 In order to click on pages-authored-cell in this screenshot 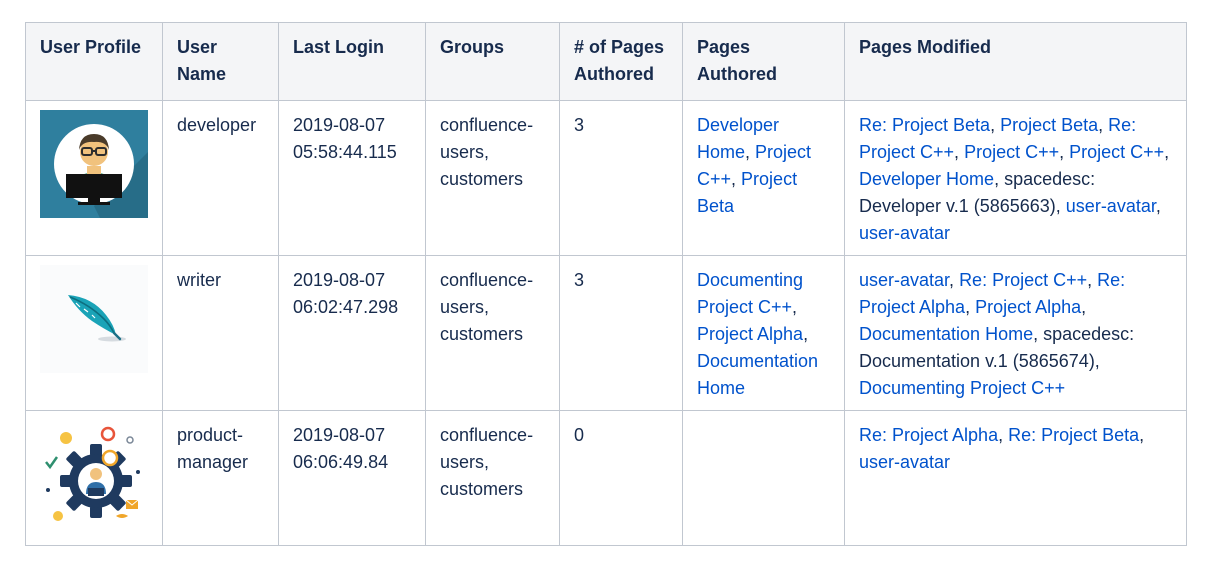, I will do `click(763, 478)`.